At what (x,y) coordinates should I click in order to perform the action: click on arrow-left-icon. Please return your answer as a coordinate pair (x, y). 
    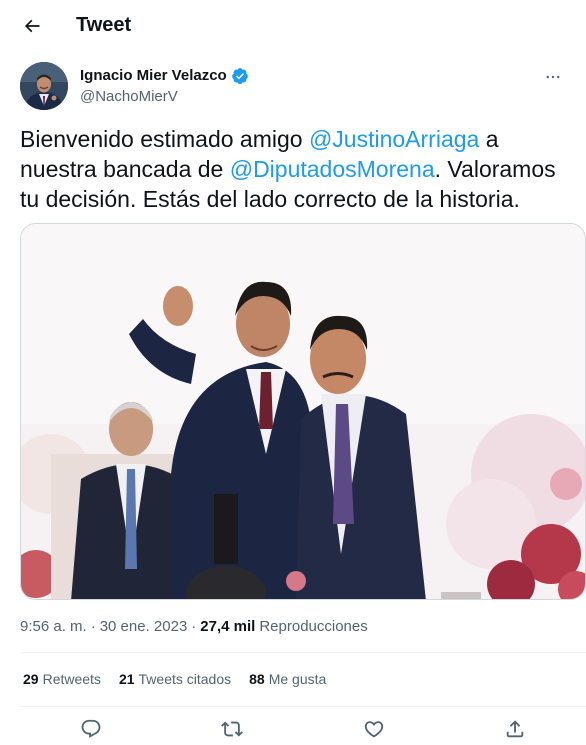
    Looking at the image, I should click on (32, 26).